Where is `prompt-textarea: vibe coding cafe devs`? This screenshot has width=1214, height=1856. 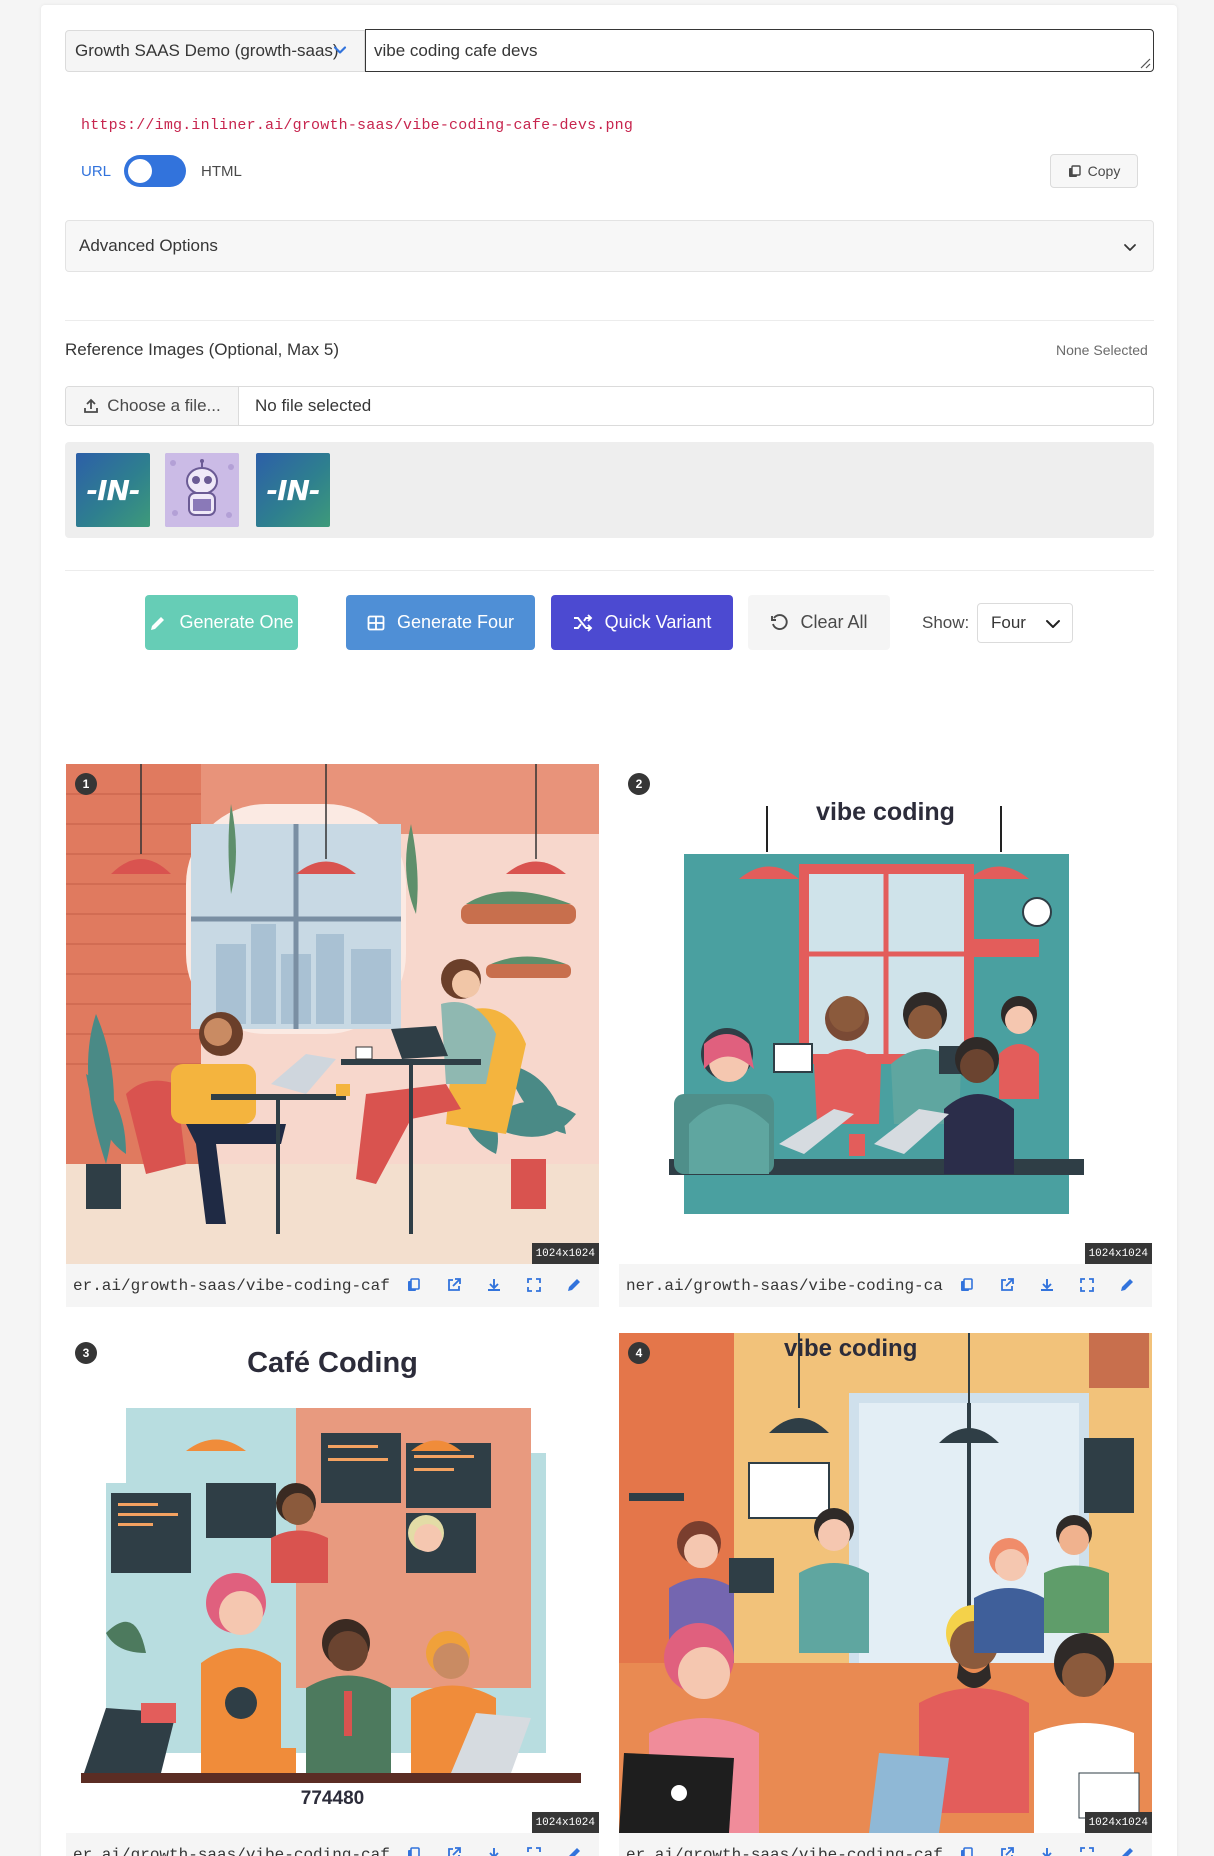 prompt-textarea: vibe coding cafe devs is located at coordinates (759, 50).